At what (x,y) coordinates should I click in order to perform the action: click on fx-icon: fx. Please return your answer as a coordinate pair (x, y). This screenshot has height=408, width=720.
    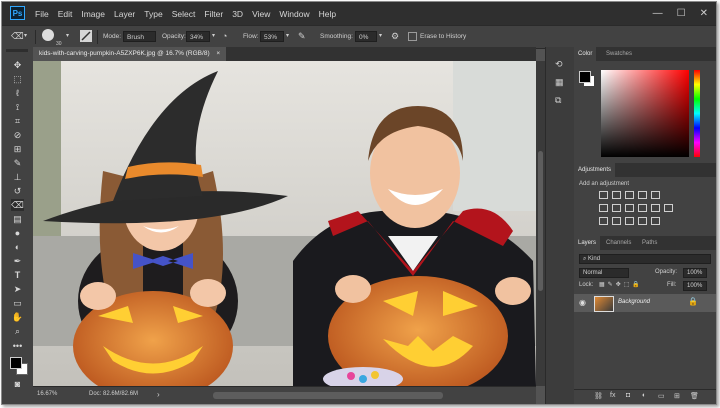
    Looking at the image, I should click on (612, 395).